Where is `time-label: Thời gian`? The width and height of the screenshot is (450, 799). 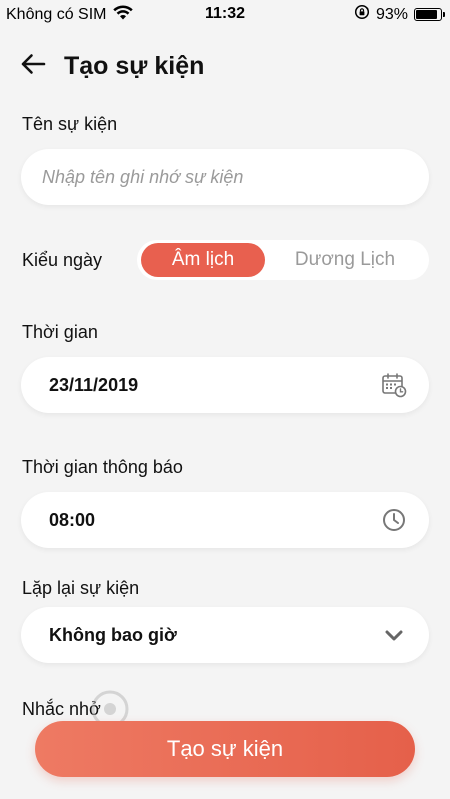
time-label: Thời gian is located at coordinates (60, 332).